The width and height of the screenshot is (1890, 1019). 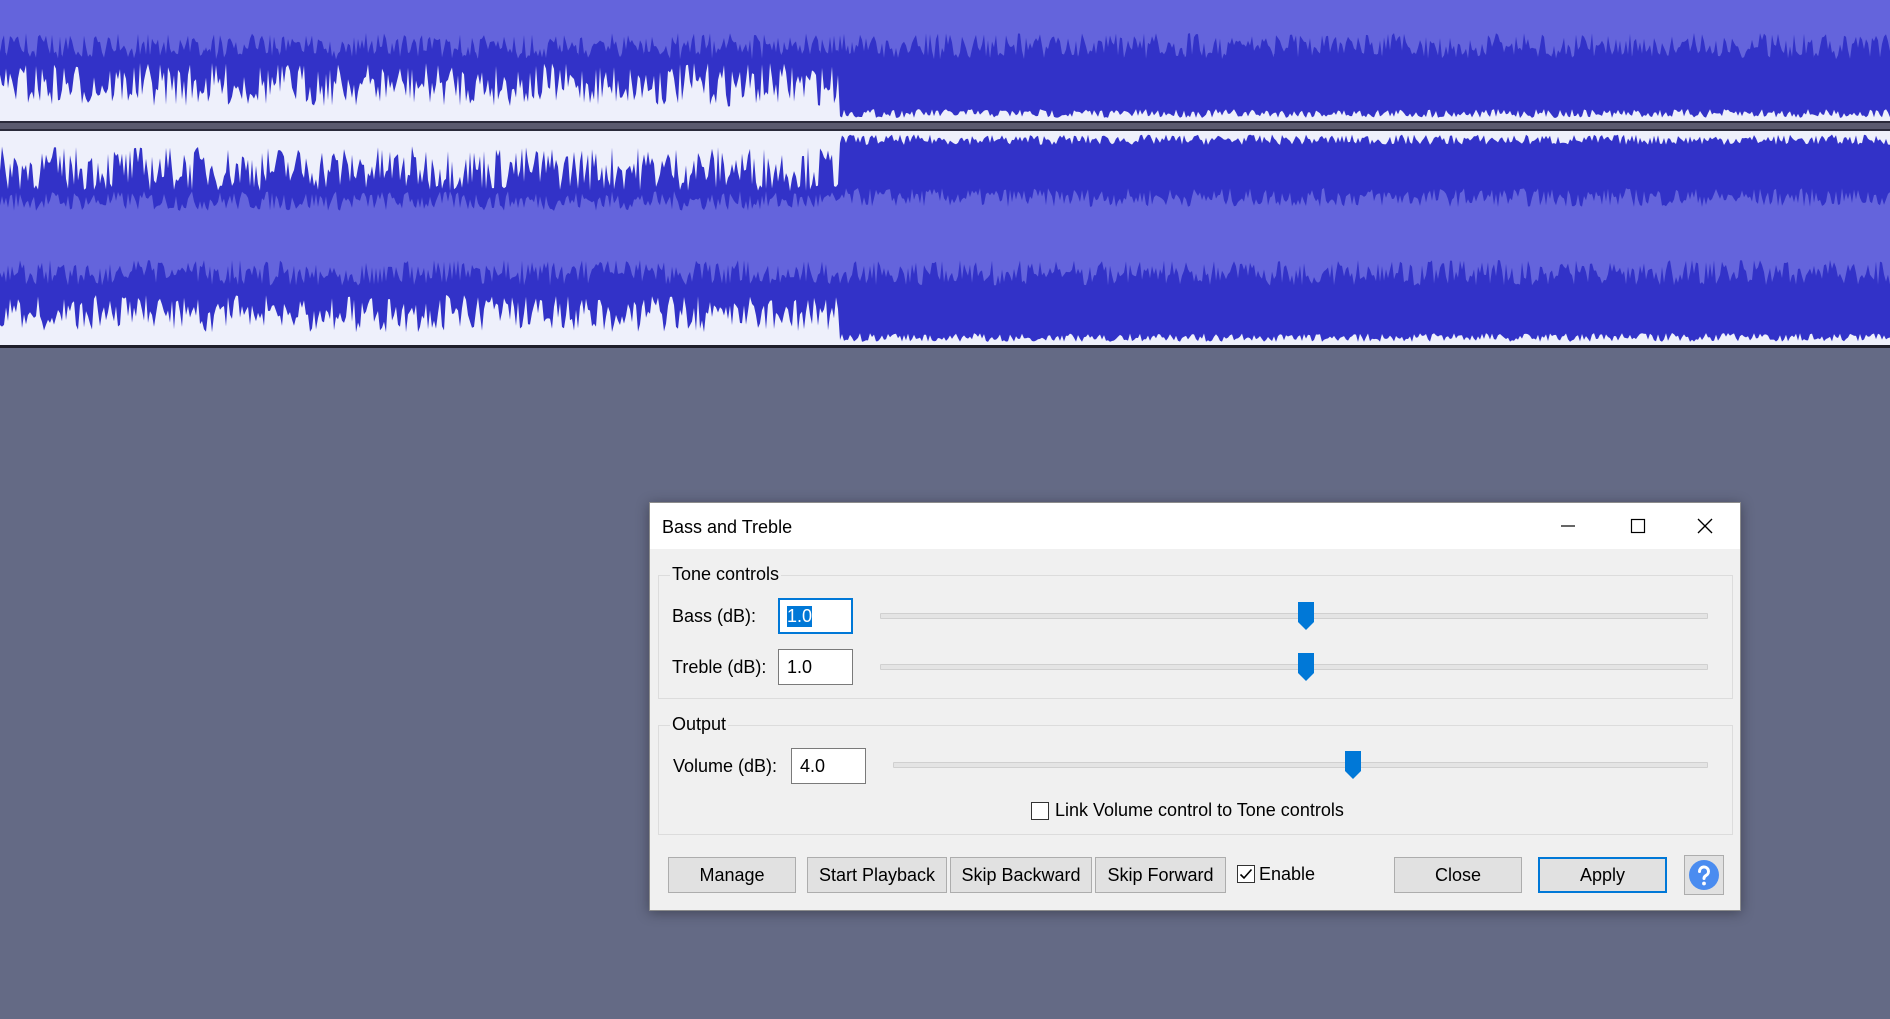 I want to click on treble-input, so click(x=815, y=667).